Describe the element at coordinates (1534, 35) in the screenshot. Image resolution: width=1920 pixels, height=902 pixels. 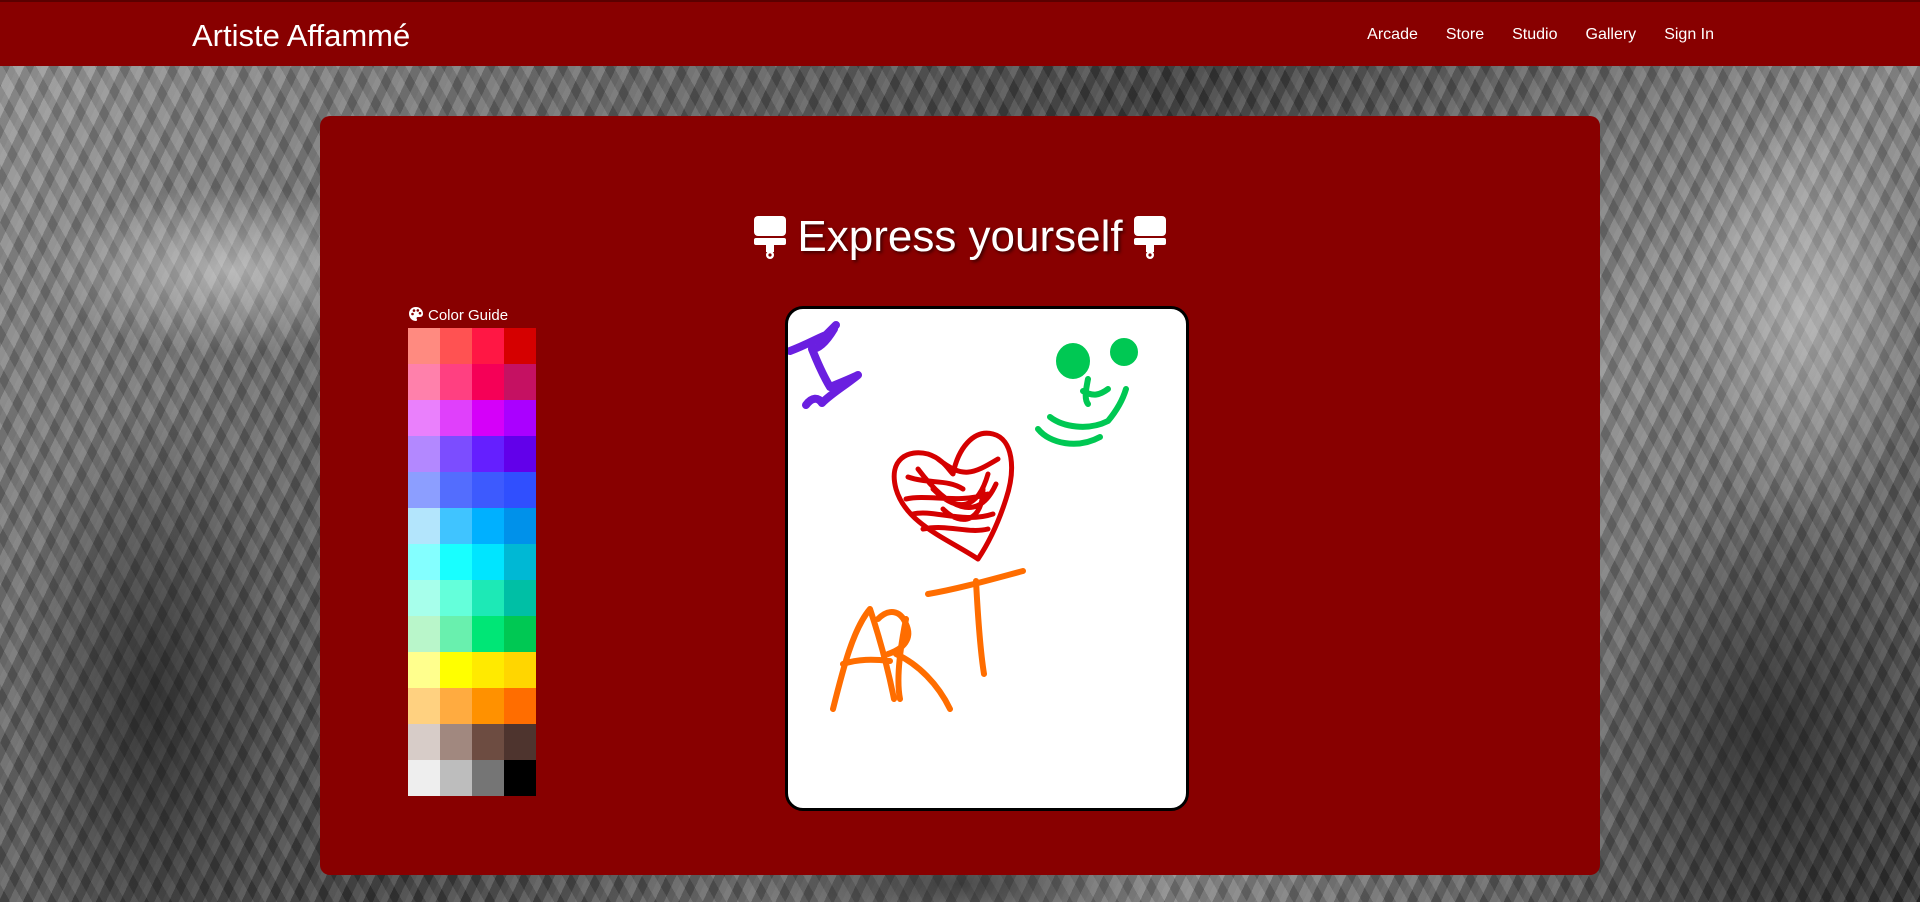
I see `nav-link-studio: Studio` at that location.